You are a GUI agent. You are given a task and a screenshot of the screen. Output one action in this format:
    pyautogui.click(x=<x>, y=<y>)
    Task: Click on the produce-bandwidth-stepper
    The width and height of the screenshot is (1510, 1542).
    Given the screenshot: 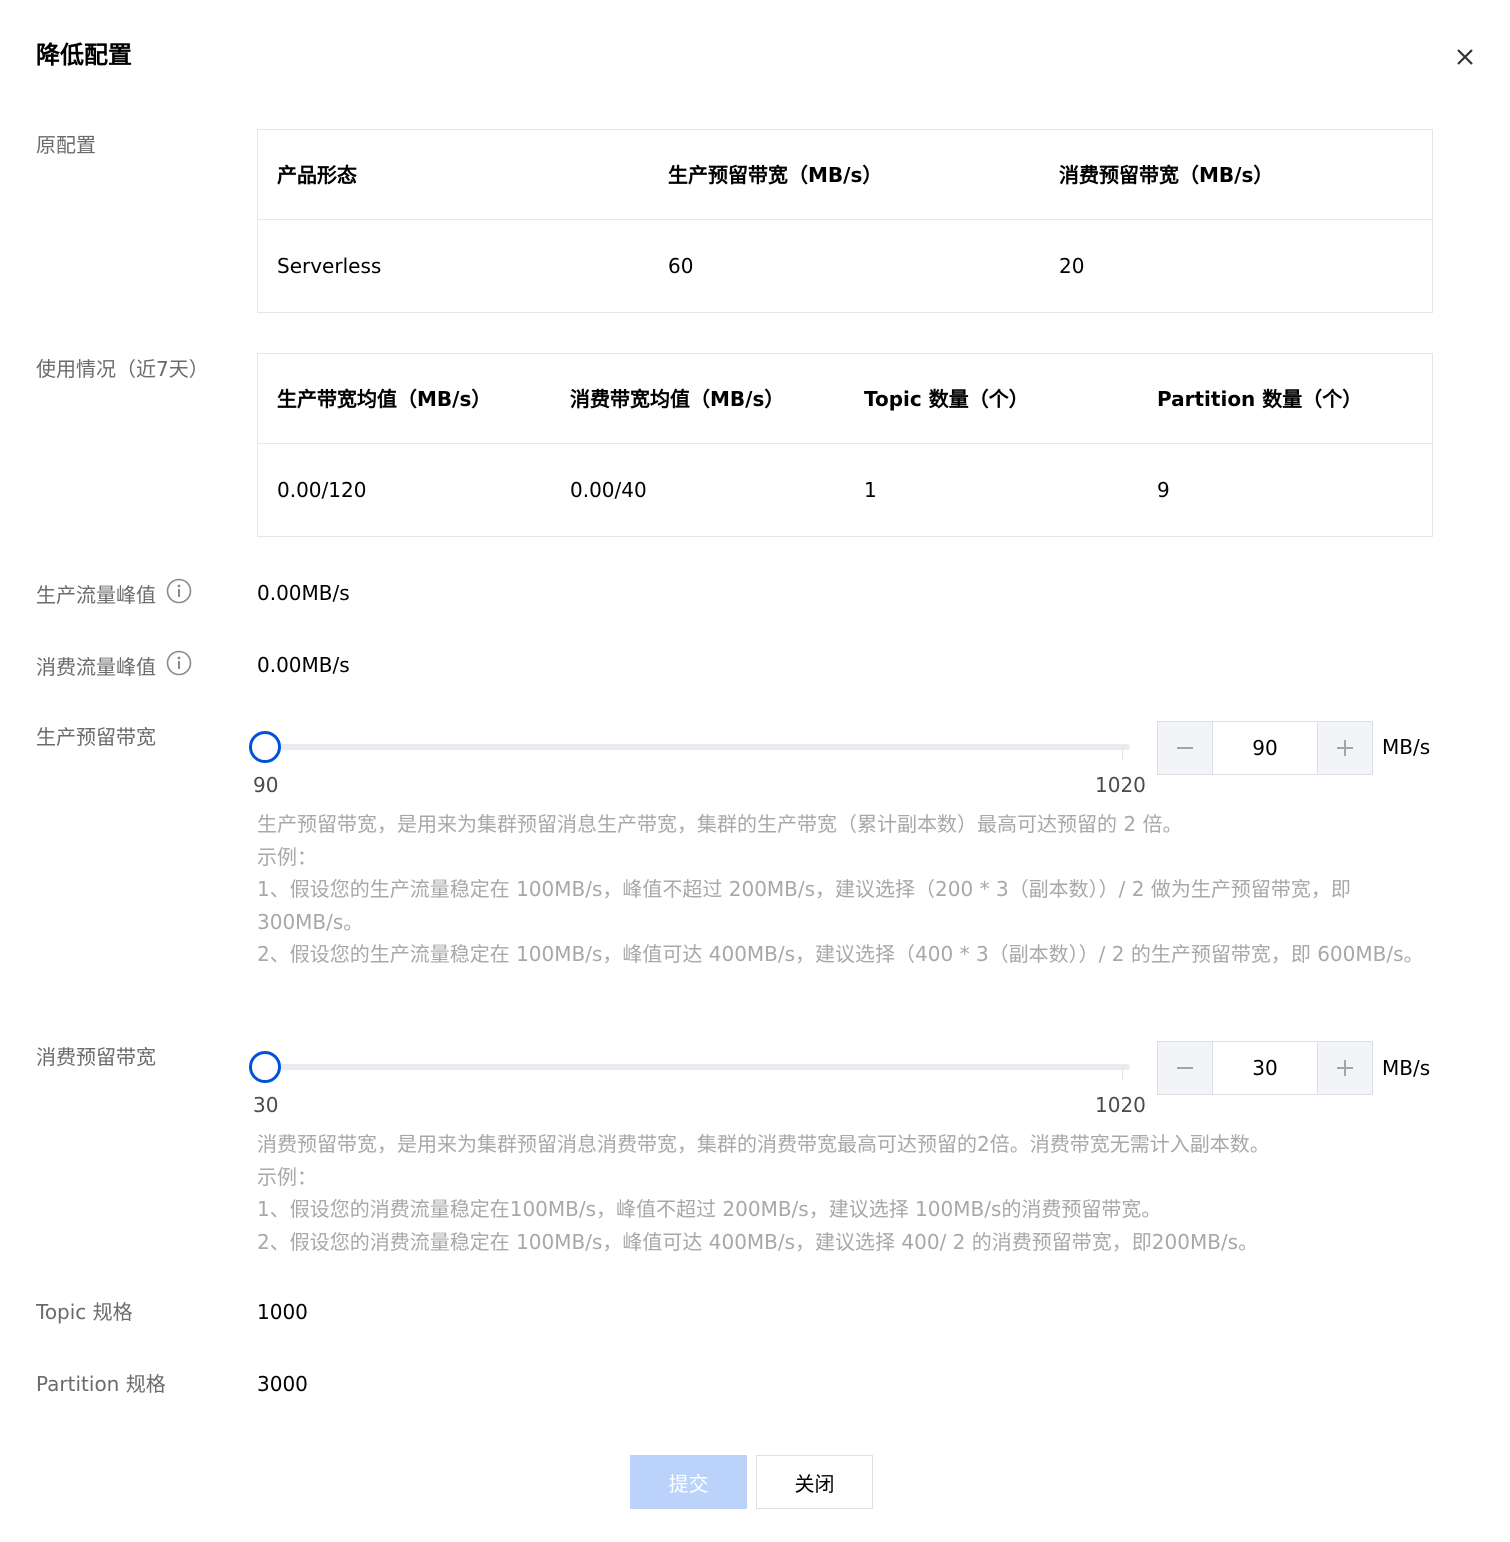 What is the action you would take?
    pyautogui.click(x=1265, y=748)
    